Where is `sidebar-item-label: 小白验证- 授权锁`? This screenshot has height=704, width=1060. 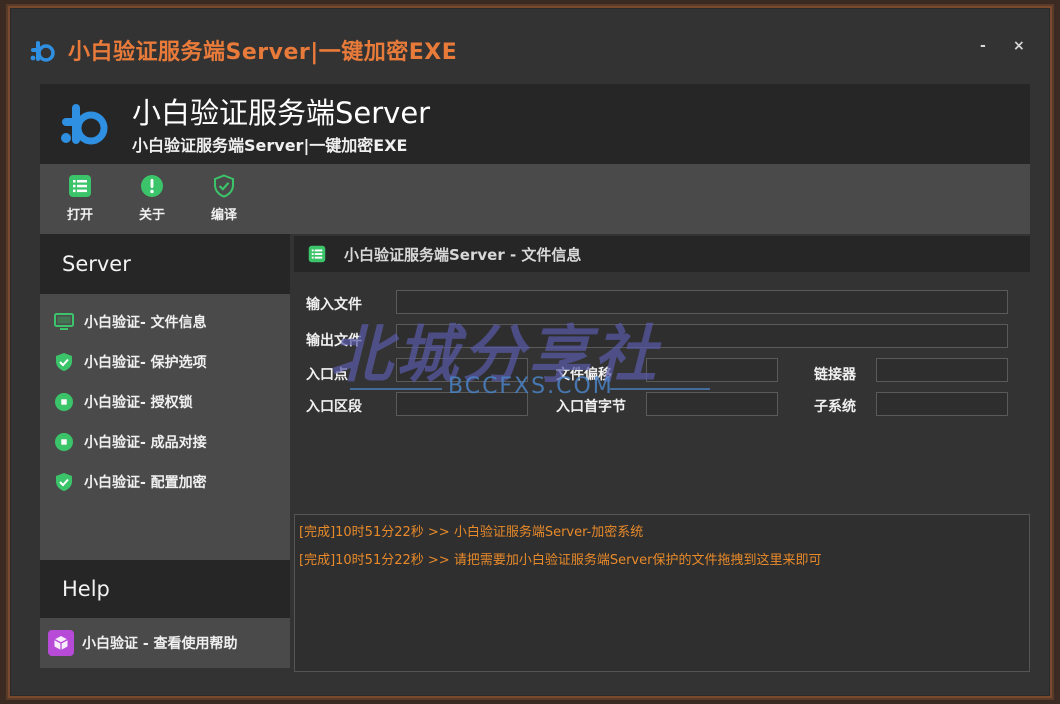 sidebar-item-label: 小白验证- 授权锁 is located at coordinates (138, 403).